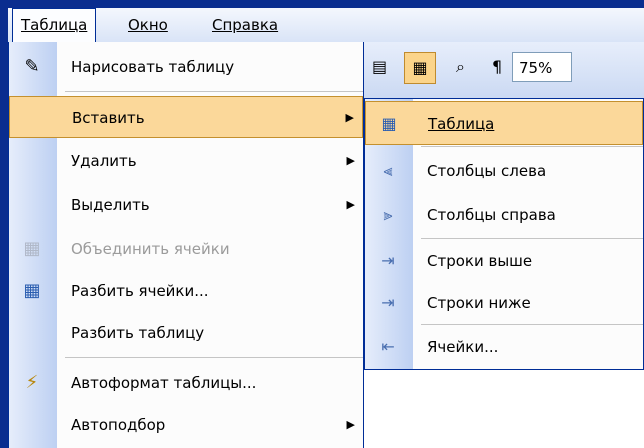  I want to click on insert-table-icon: ▦, so click(389, 123).